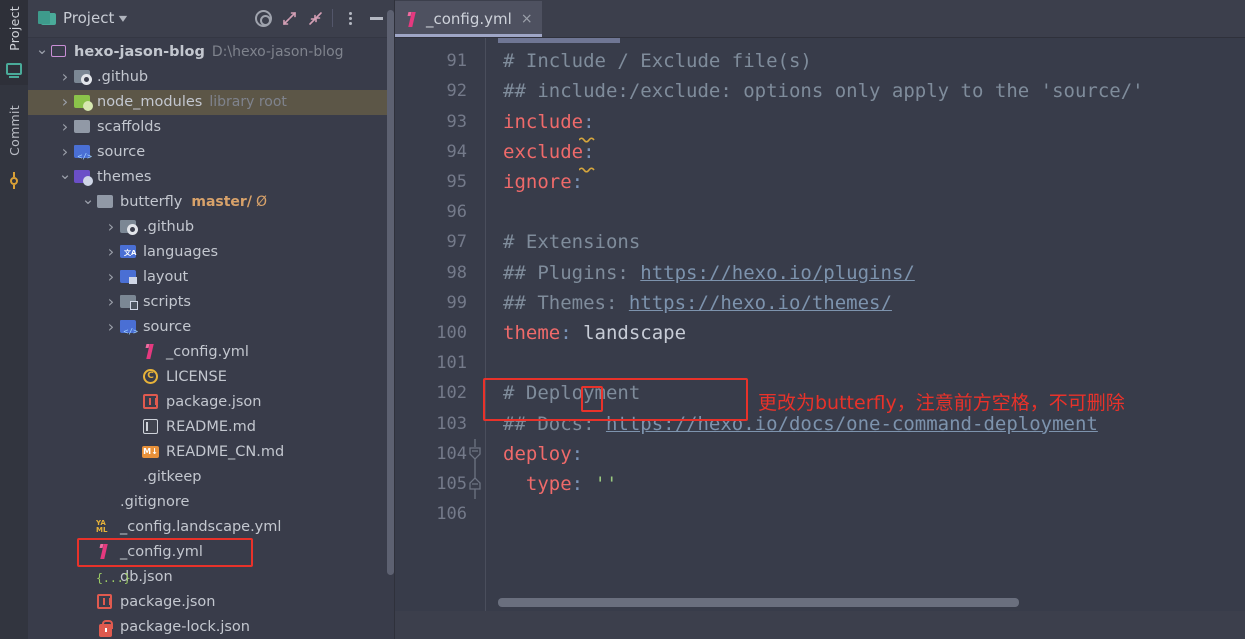 The image size is (1245, 639). What do you see at coordinates (211, 452) in the screenshot?
I see `tree-item-readme-cn-md: M↓ README_CN.md` at bounding box center [211, 452].